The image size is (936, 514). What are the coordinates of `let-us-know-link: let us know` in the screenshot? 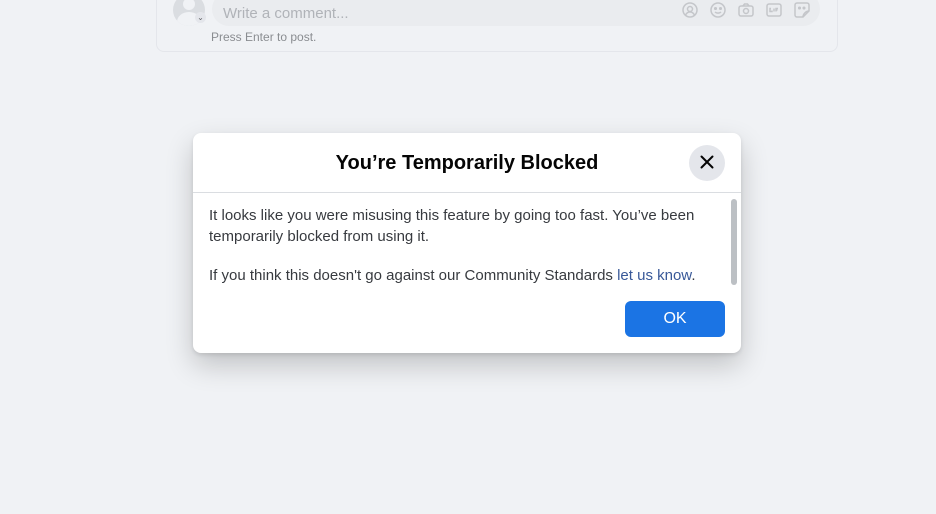 It's located at (654, 275).